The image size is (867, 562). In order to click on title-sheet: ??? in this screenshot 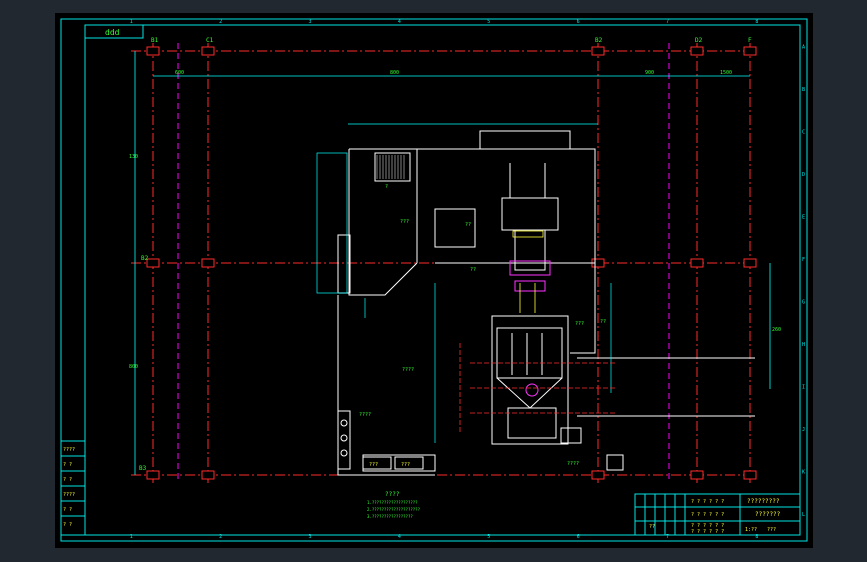, I will do `click(771, 530)`.